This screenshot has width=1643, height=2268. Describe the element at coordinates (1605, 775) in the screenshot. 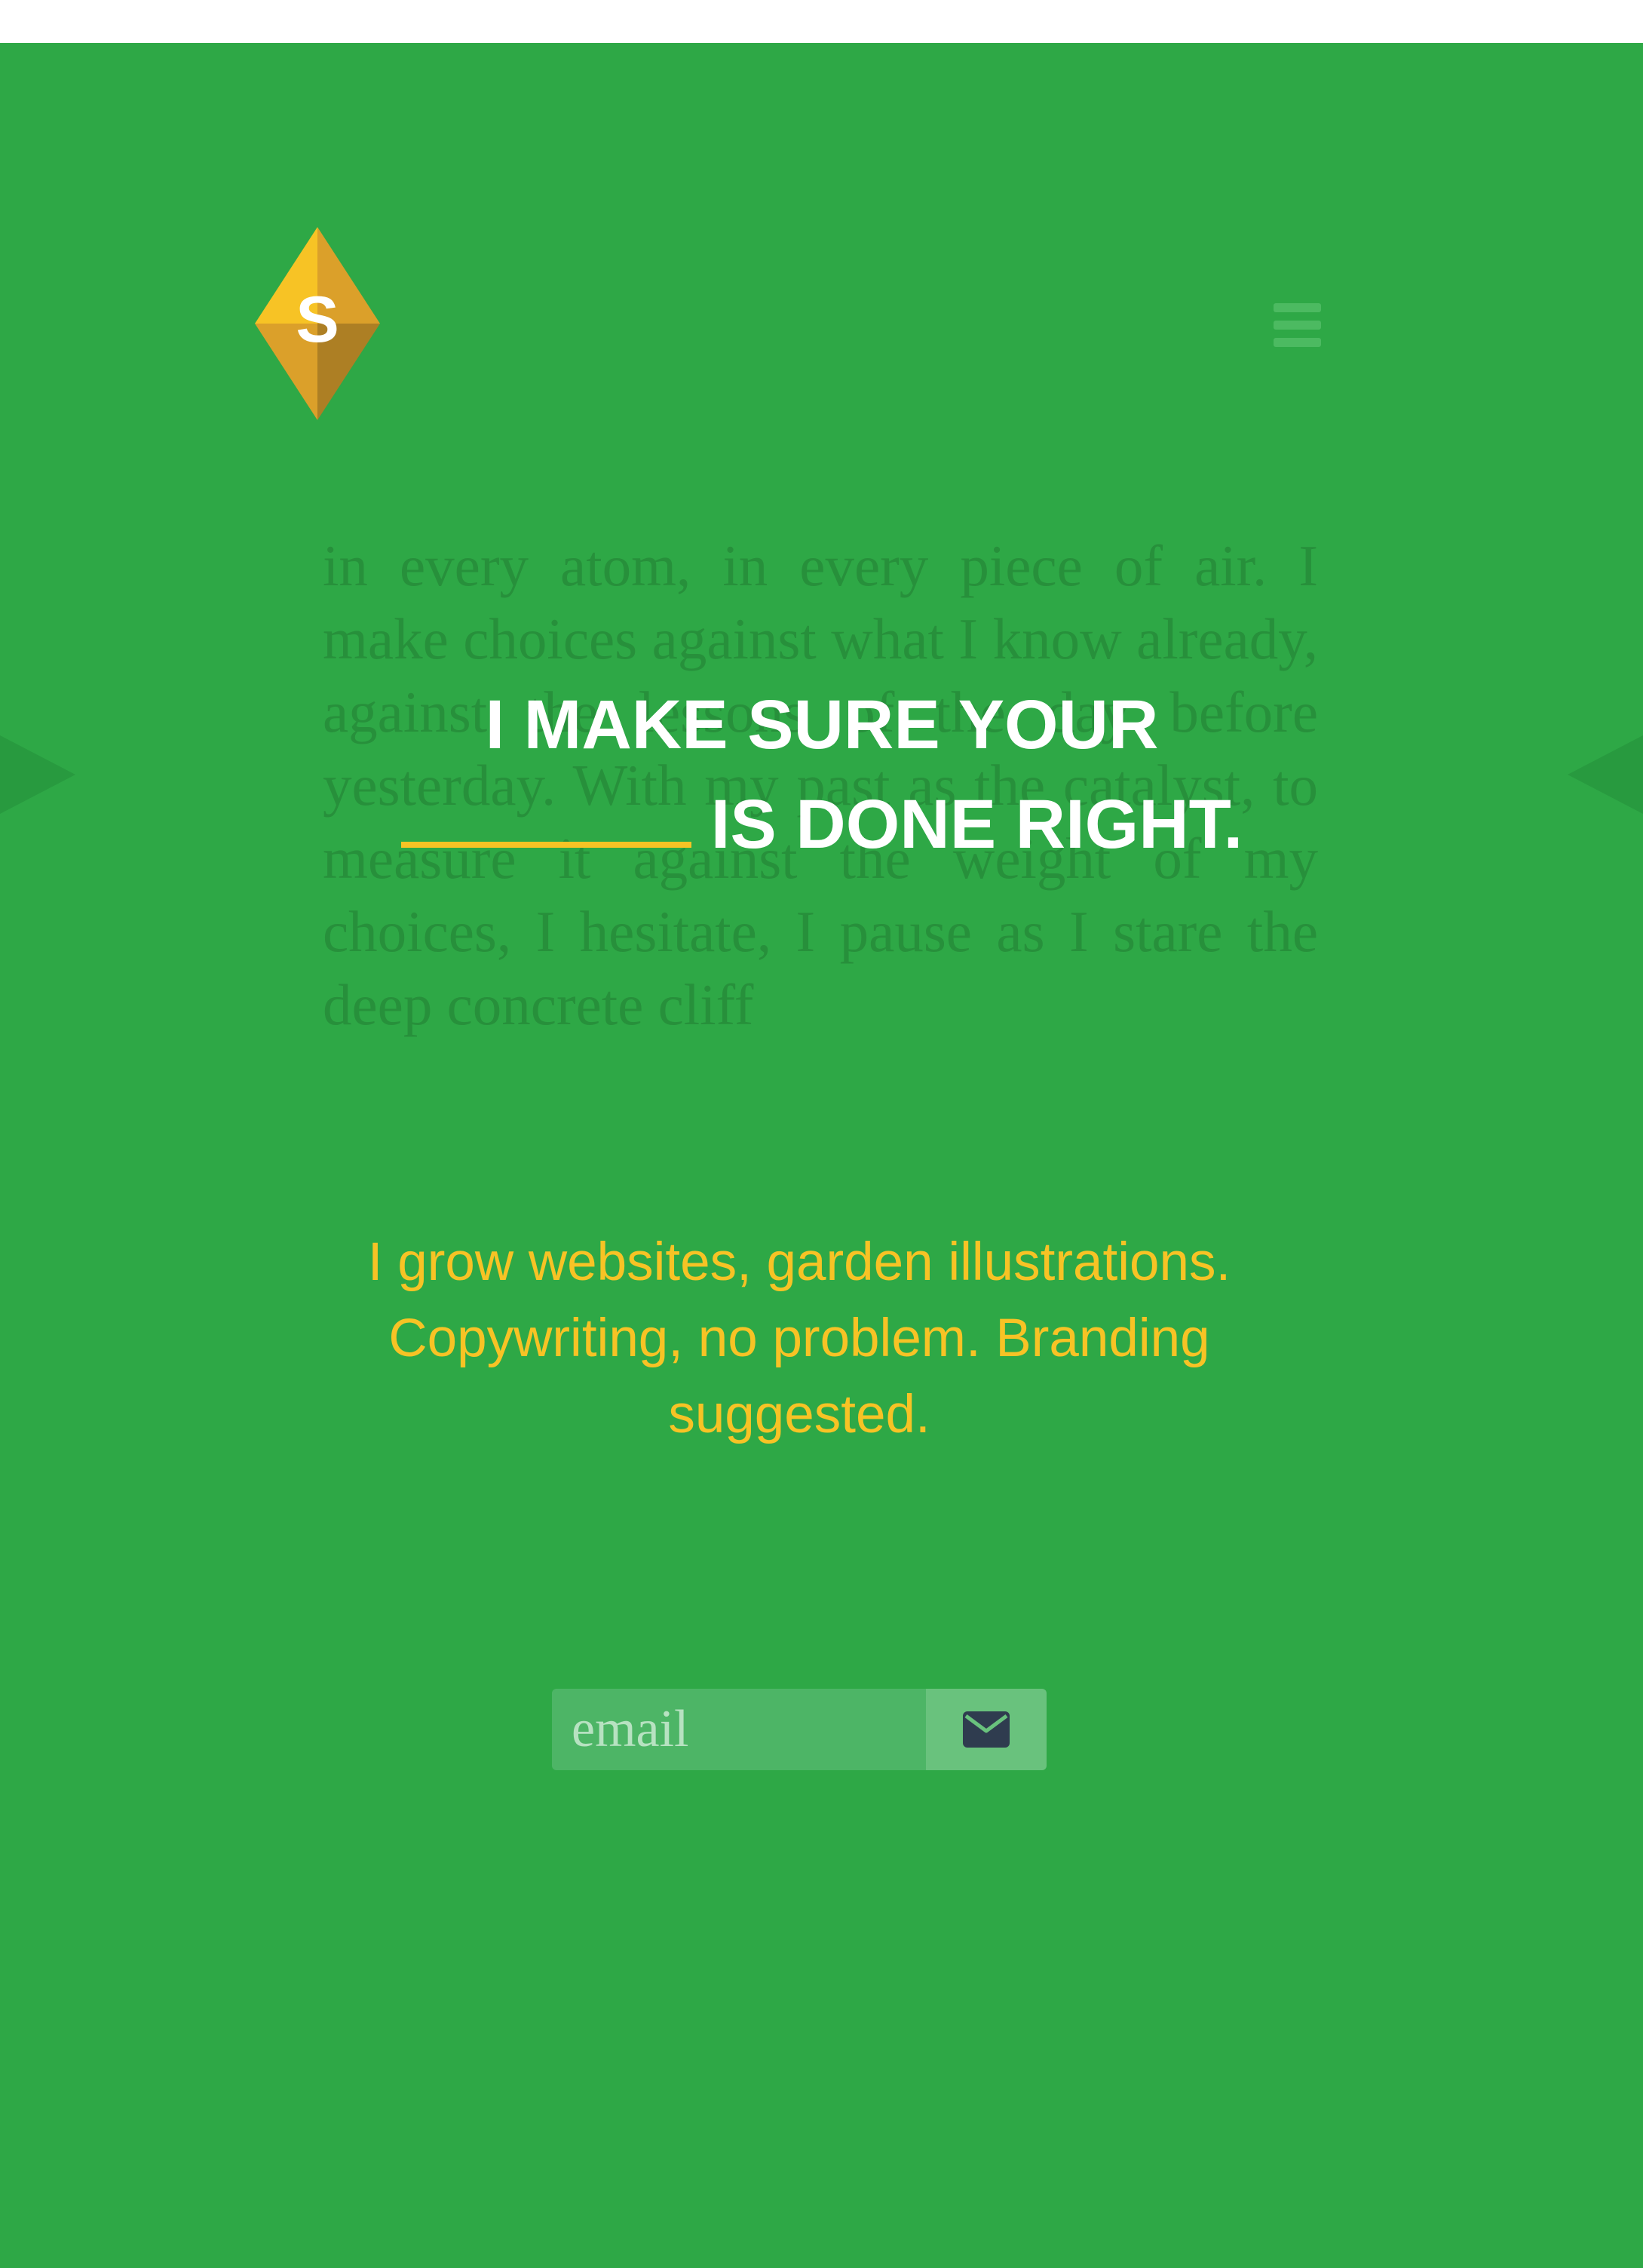

I see `arrow-right-icon` at that location.